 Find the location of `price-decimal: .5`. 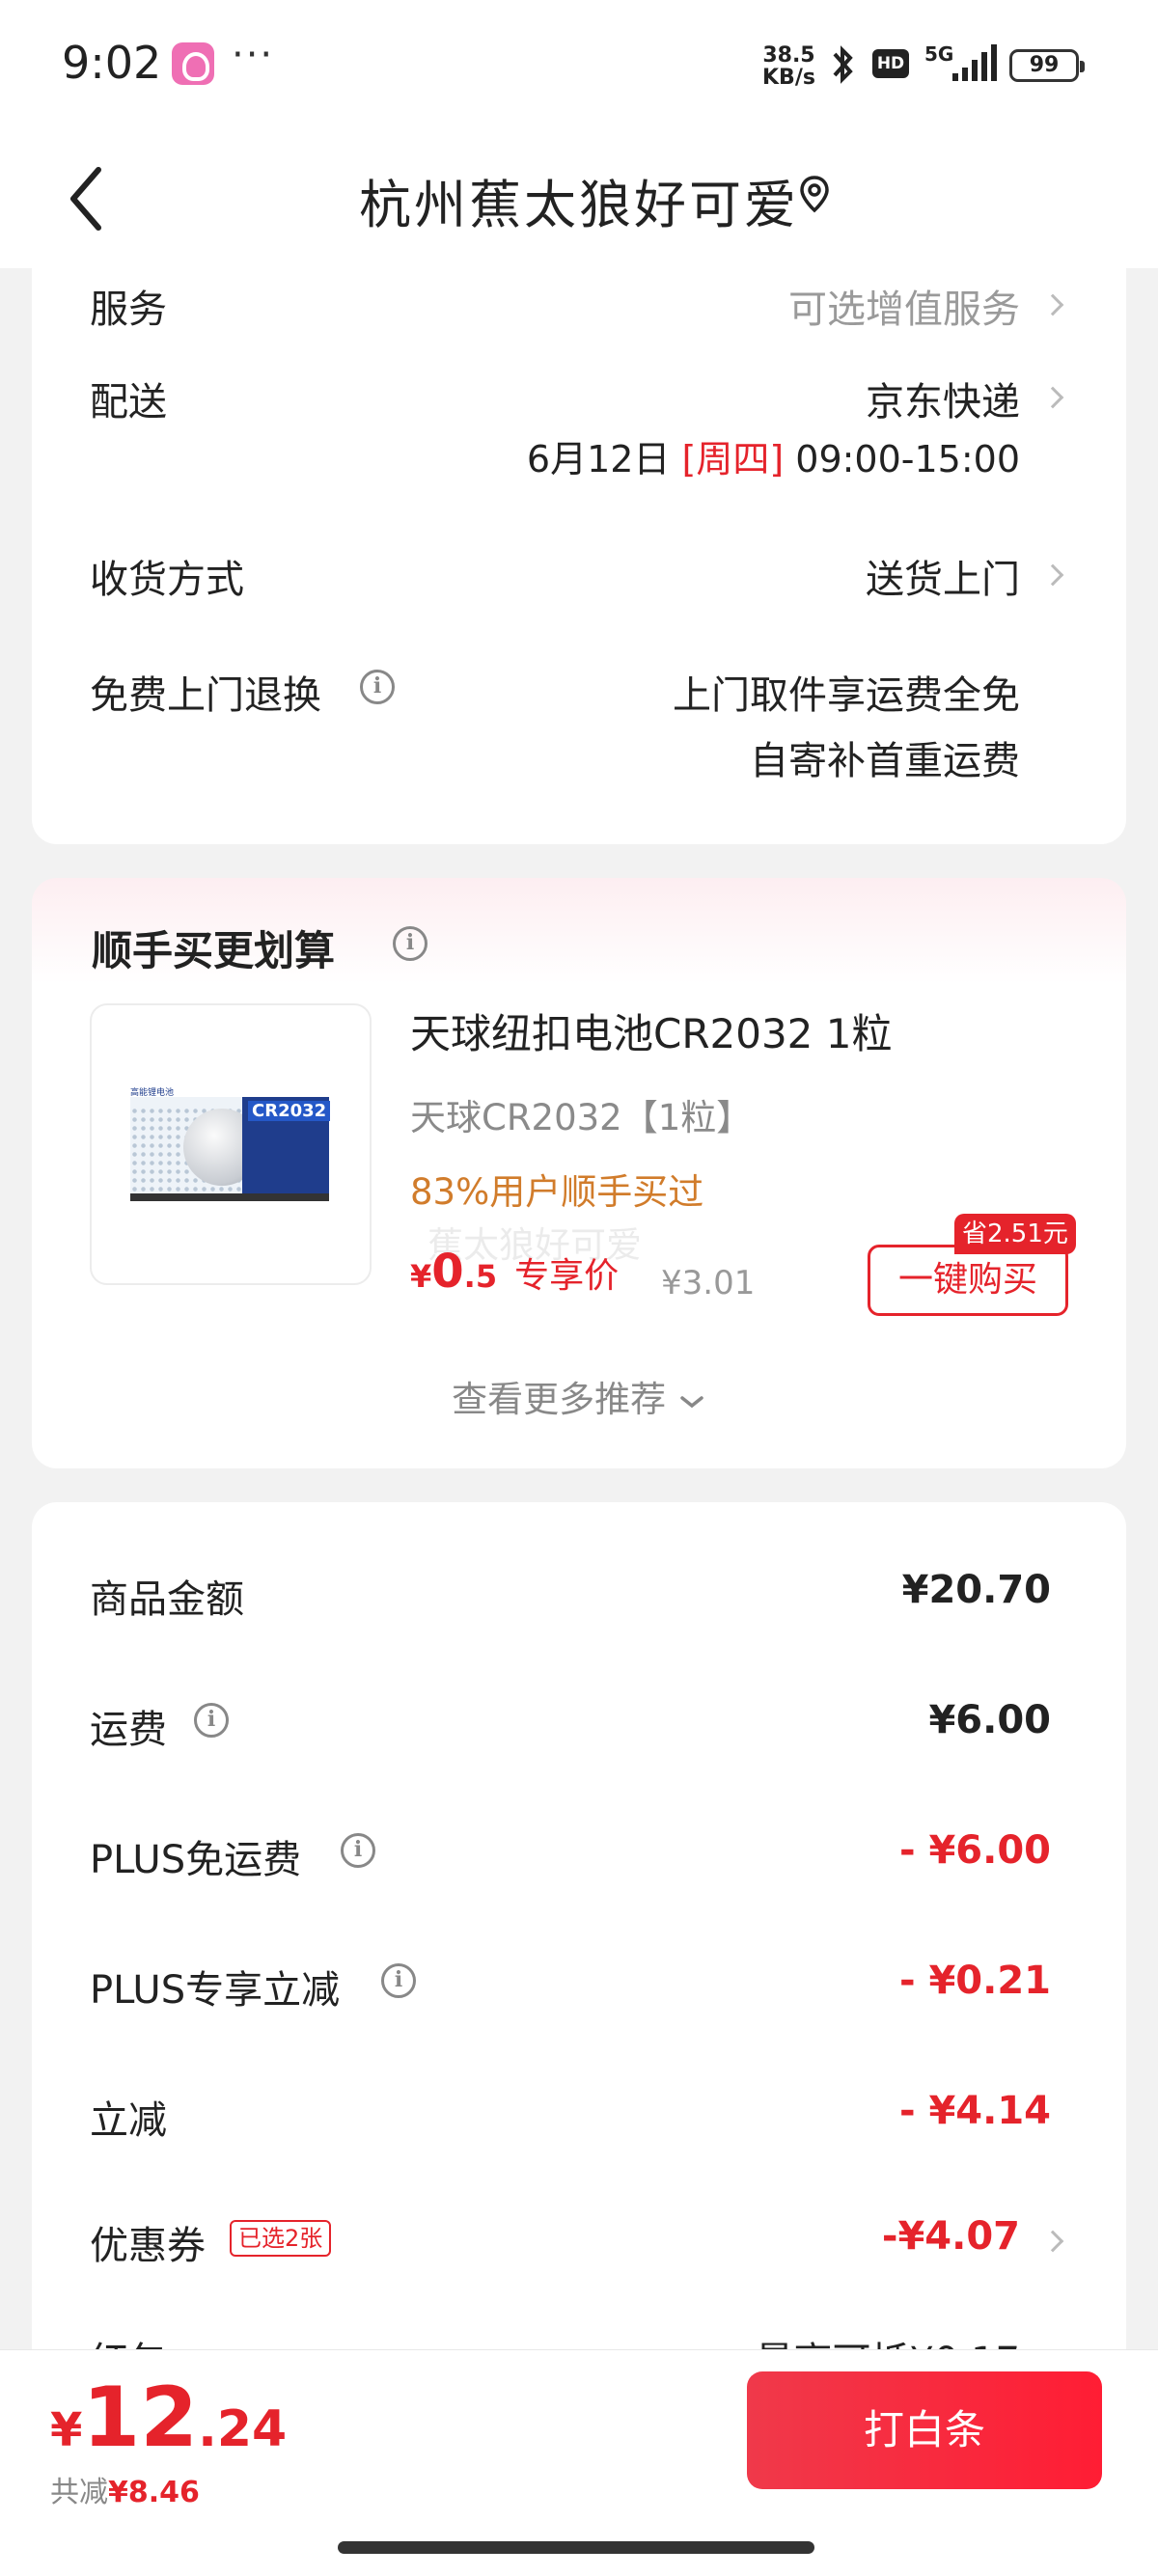

price-decimal: .5 is located at coordinates (480, 1277).